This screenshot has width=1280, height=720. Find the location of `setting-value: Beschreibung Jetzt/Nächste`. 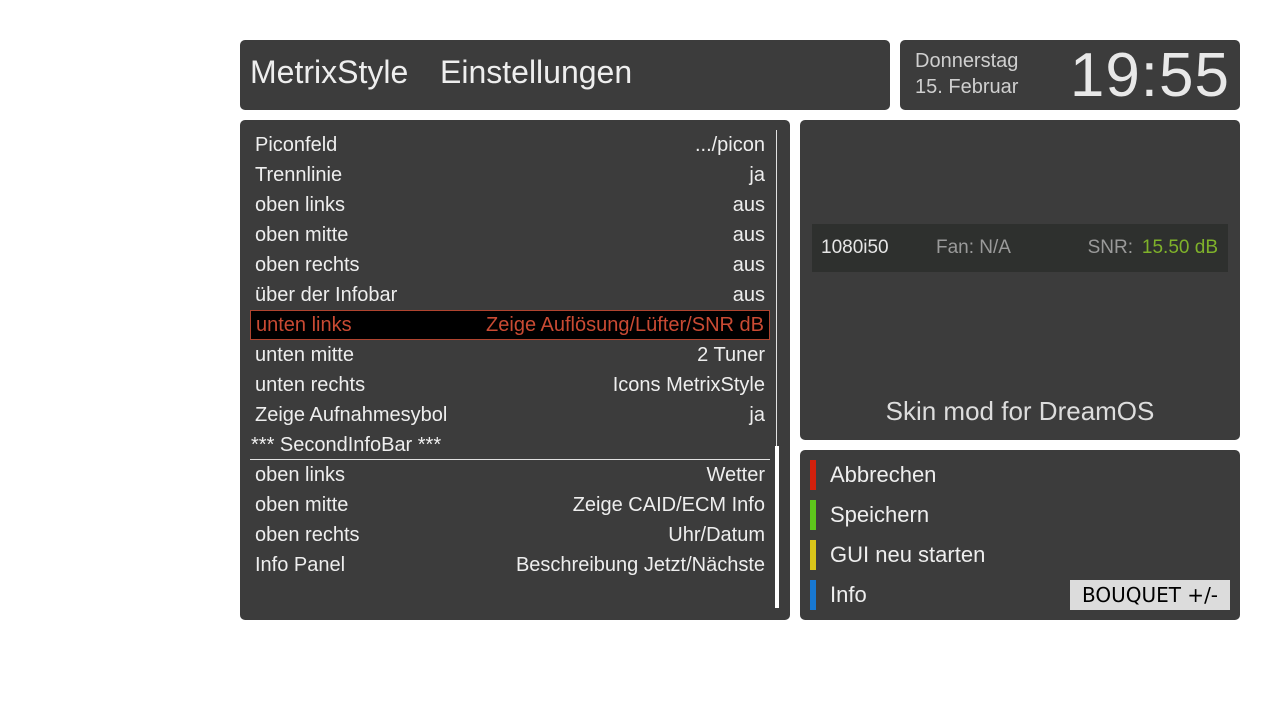

setting-value: Beschreibung Jetzt/Nächste is located at coordinates (640, 565).